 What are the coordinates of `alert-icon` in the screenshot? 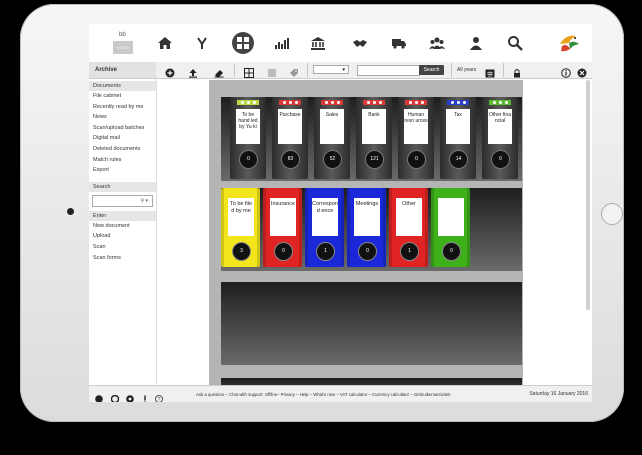 It's located at (145, 396).